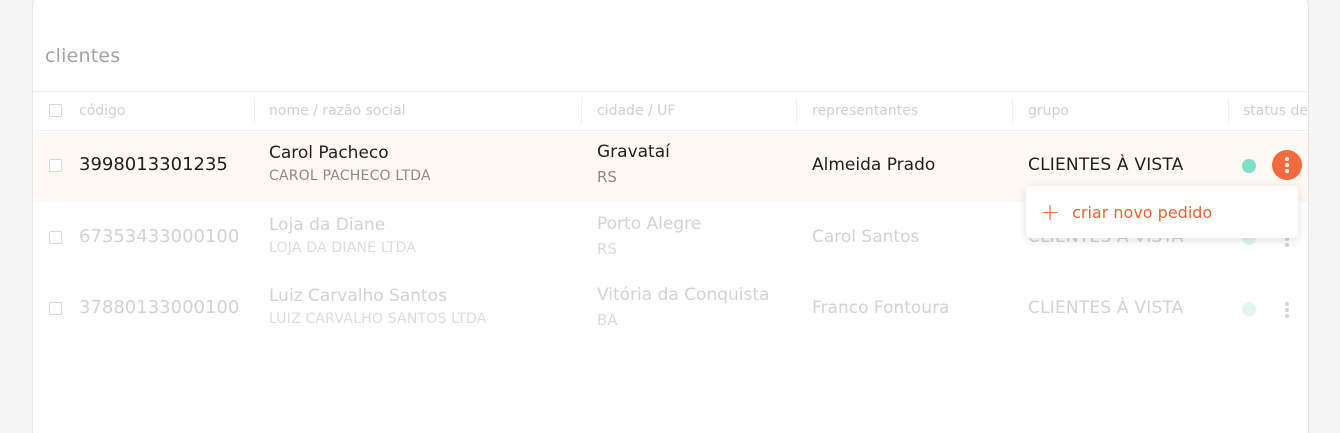 Image resolution: width=1340 pixels, height=433 pixels. What do you see at coordinates (633, 152) in the screenshot?
I see `client-city: Gravataí` at bounding box center [633, 152].